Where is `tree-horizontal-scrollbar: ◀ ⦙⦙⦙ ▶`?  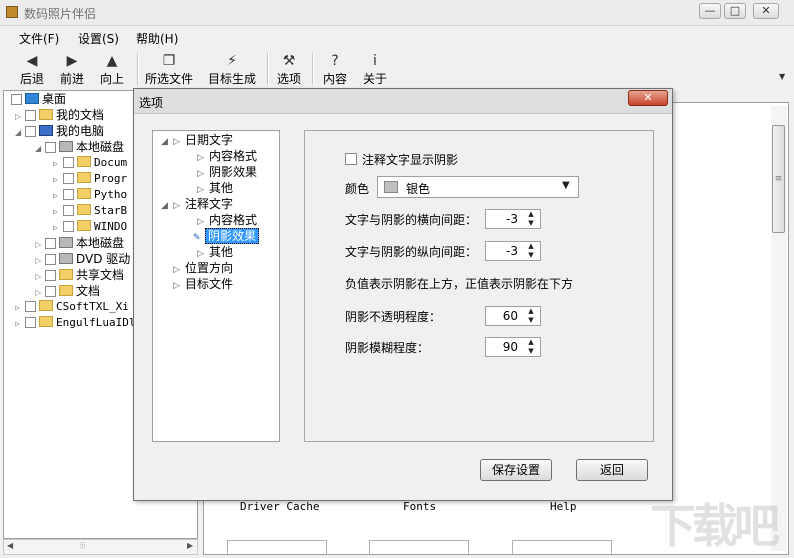 tree-horizontal-scrollbar: ◀ ⦙⦙⦙ ▶ is located at coordinates (100, 547).